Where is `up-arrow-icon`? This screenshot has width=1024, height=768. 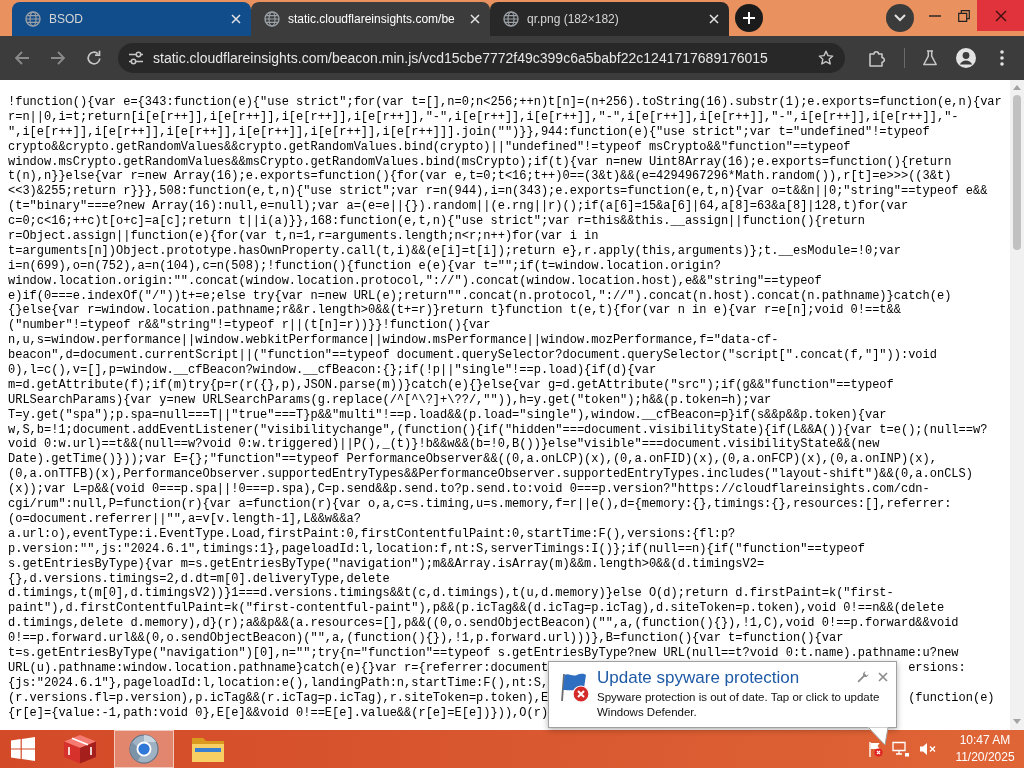 up-arrow-icon is located at coordinates (1017, 87).